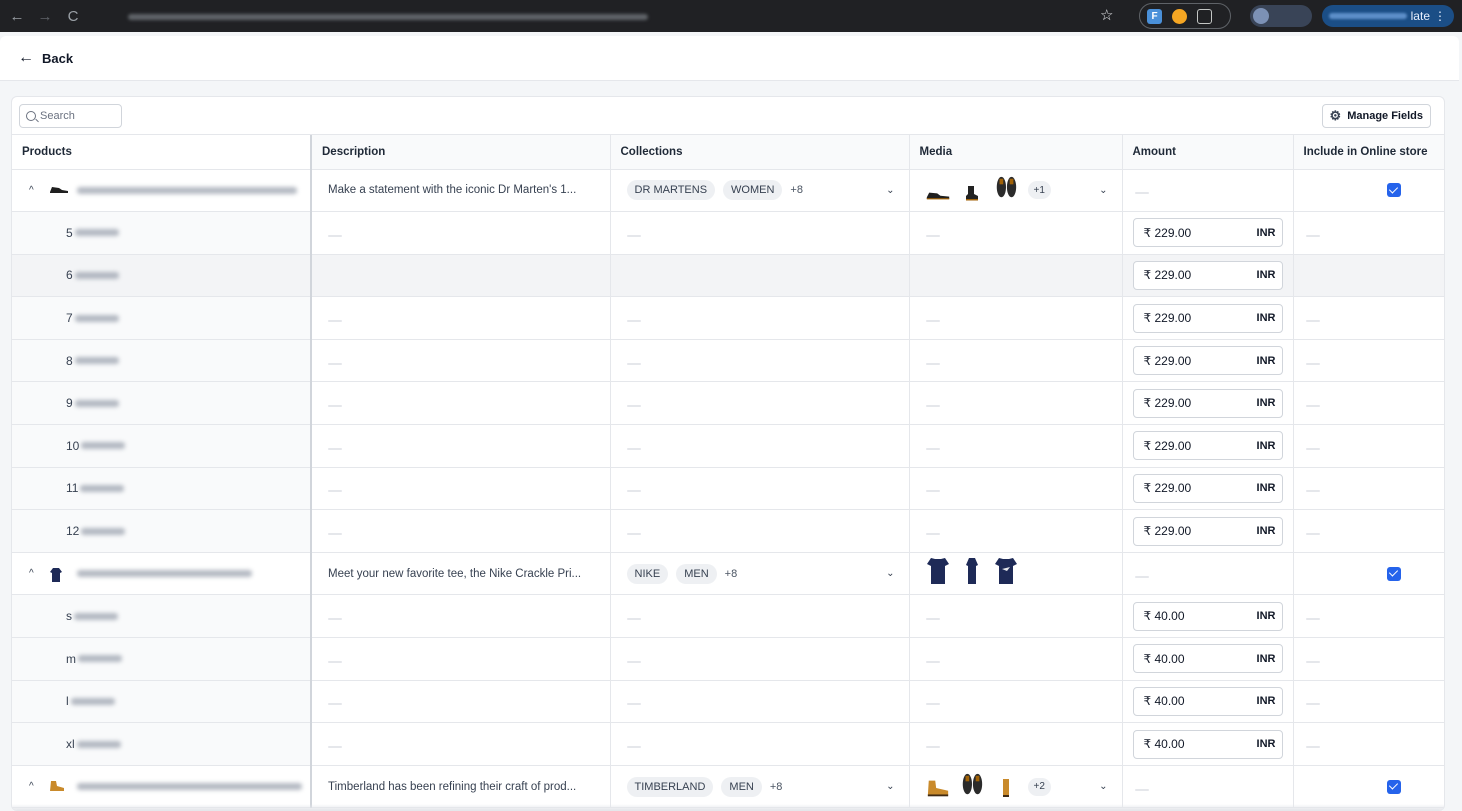 The image size is (1462, 811). I want to click on column-header-description: Description, so click(461, 152).